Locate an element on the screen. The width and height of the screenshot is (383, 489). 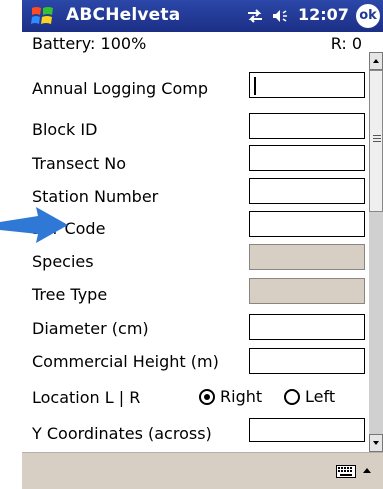
location-right-radio is located at coordinates (207, 397).